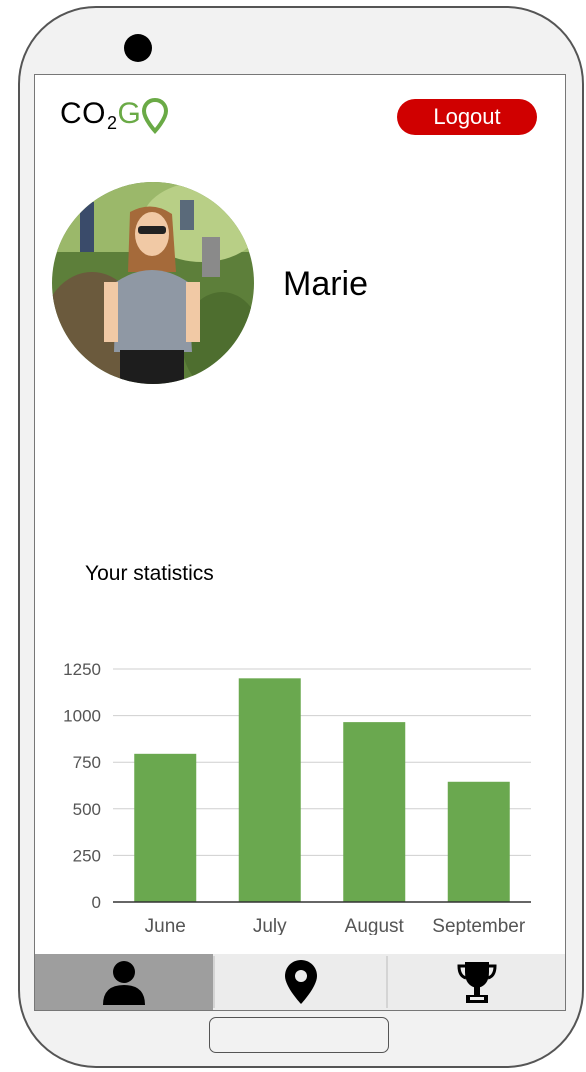  What do you see at coordinates (149, 573) in the screenshot?
I see `statistics-heading: Your statistics` at bounding box center [149, 573].